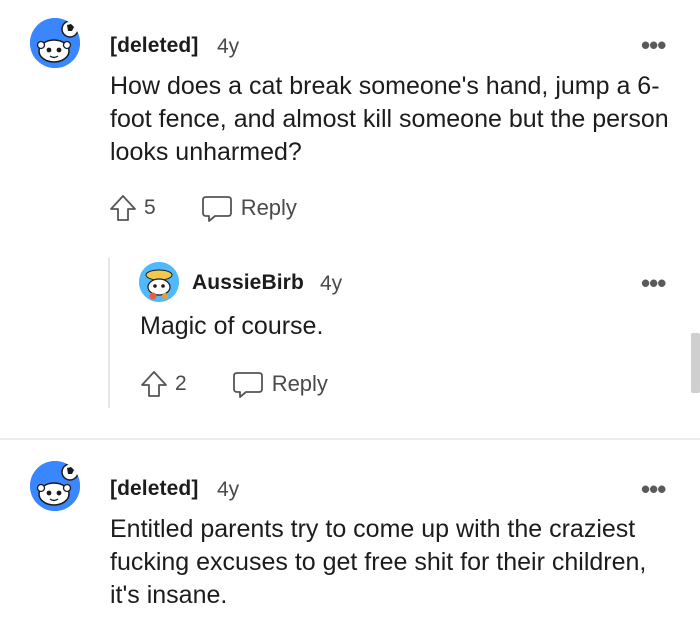 The width and height of the screenshot is (700, 631). What do you see at coordinates (181, 383) in the screenshot?
I see `upvote-count: 2` at bounding box center [181, 383].